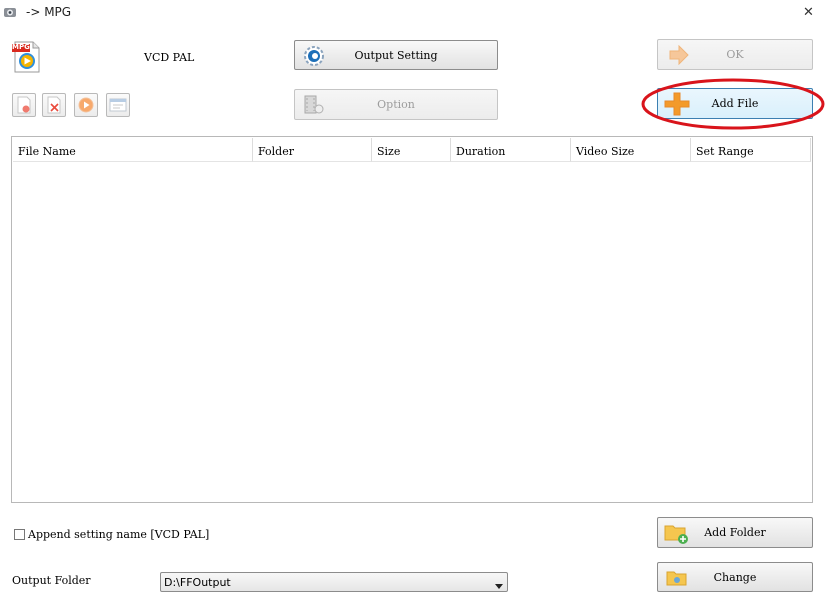 This screenshot has height=602, width=825. Describe the element at coordinates (735, 577) in the screenshot. I see `change-button: Change` at that location.